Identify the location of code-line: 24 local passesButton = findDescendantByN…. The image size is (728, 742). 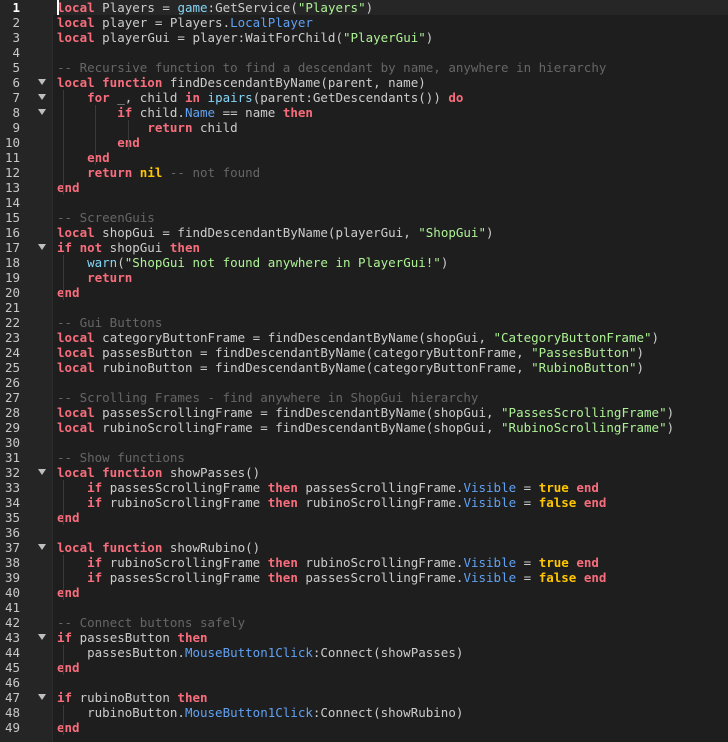
(364, 352).